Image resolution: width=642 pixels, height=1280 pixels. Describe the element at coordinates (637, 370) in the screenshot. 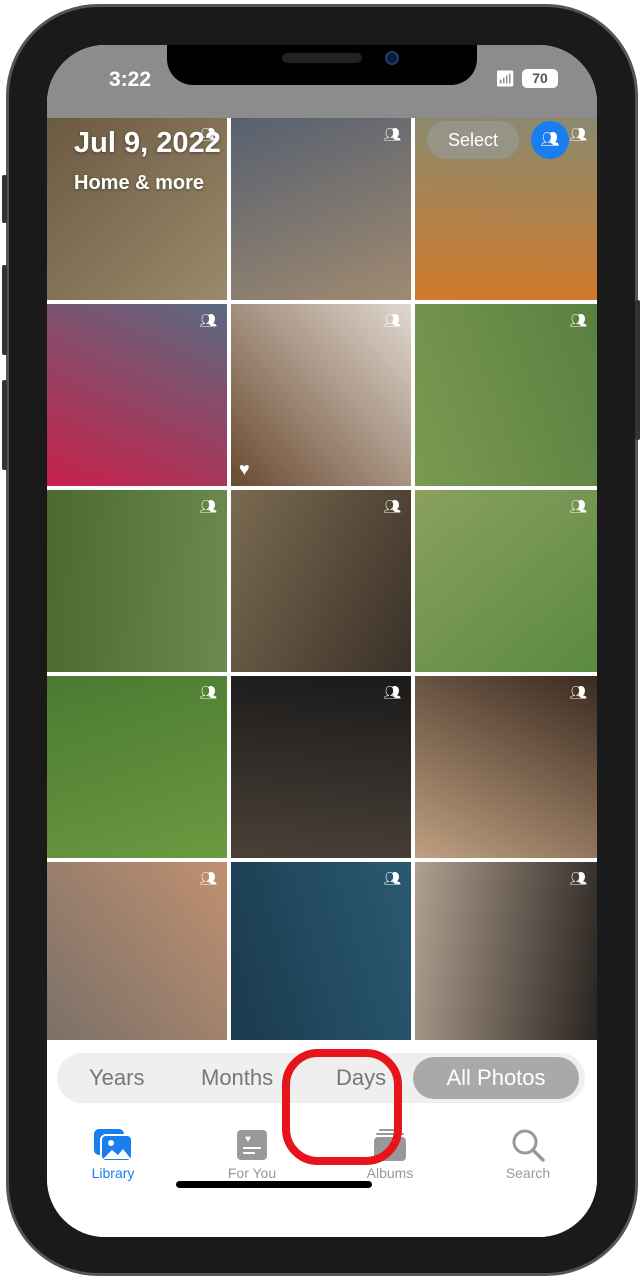

I see `power-button` at that location.